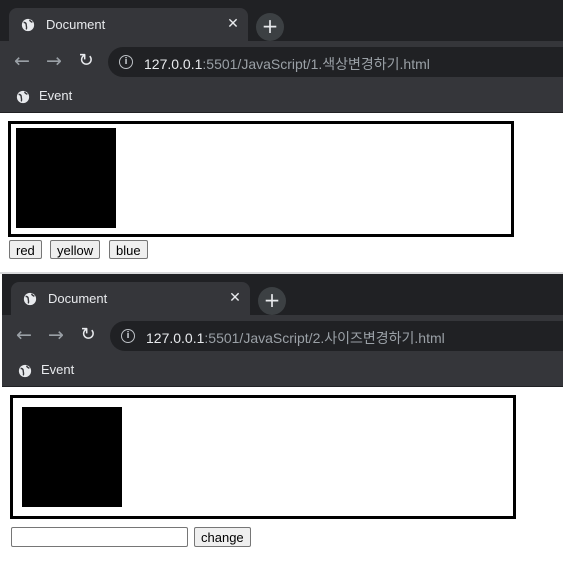 This screenshot has width=563, height=578. What do you see at coordinates (25, 249) in the screenshot?
I see `red-button: red` at bounding box center [25, 249].